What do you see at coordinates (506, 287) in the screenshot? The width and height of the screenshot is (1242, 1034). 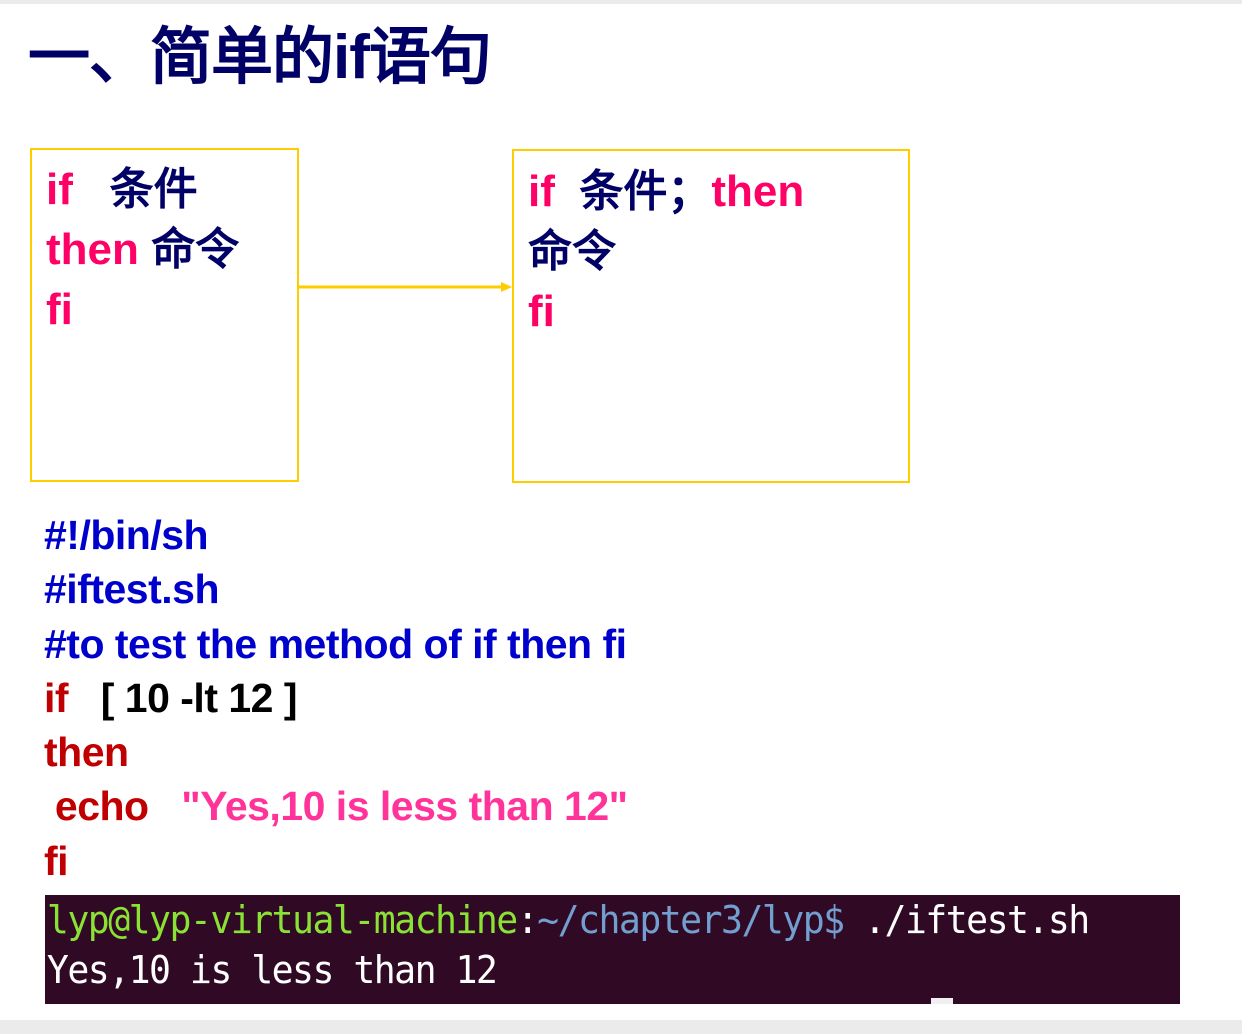 I see `arrow-head` at bounding box center [506, 287].